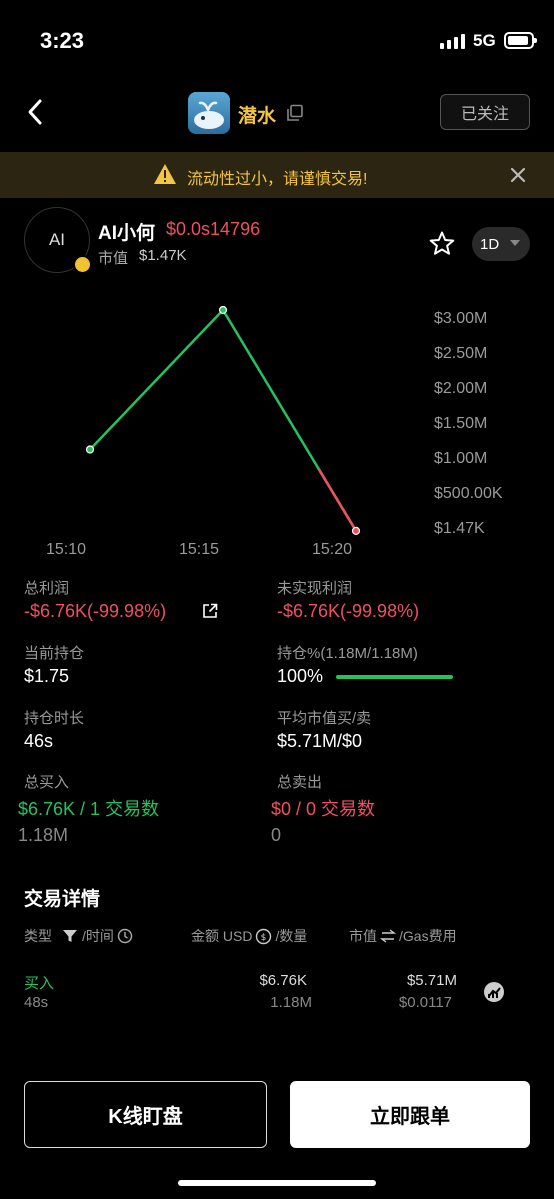 The height and width of the screenshot is (1199, 554). I want to click on copy-icon, so click(295, 113).